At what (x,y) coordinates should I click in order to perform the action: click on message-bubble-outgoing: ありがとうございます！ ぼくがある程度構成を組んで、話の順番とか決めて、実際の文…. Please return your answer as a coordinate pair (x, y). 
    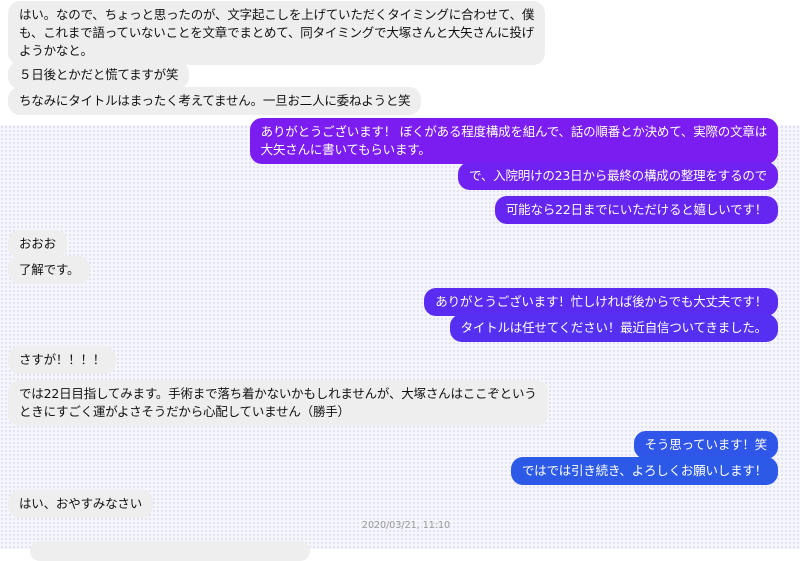
    Looking at the image, I should click on (513, 141).